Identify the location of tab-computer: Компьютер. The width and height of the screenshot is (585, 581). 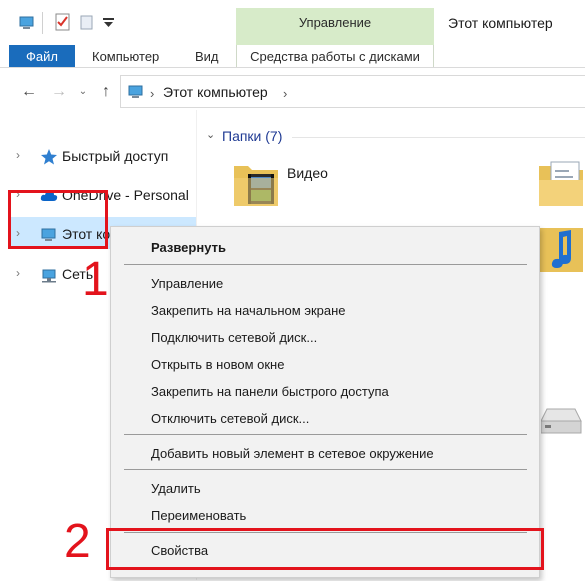
(125, 56).